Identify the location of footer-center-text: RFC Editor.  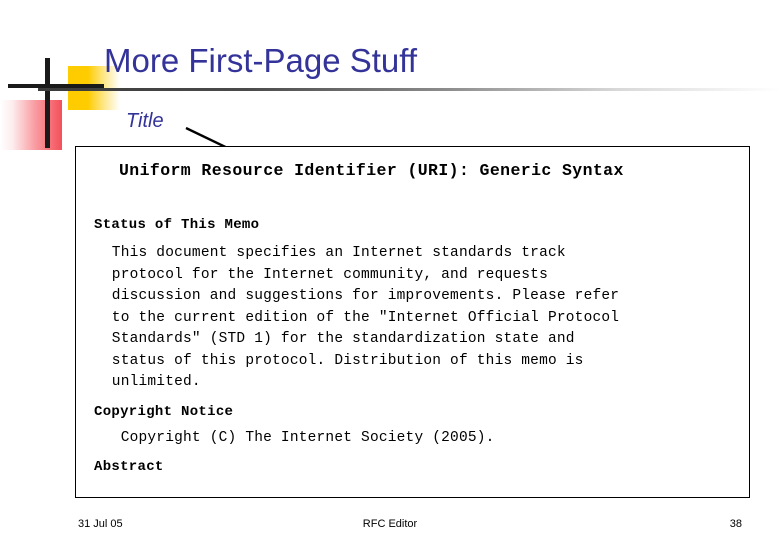
(390, 524).